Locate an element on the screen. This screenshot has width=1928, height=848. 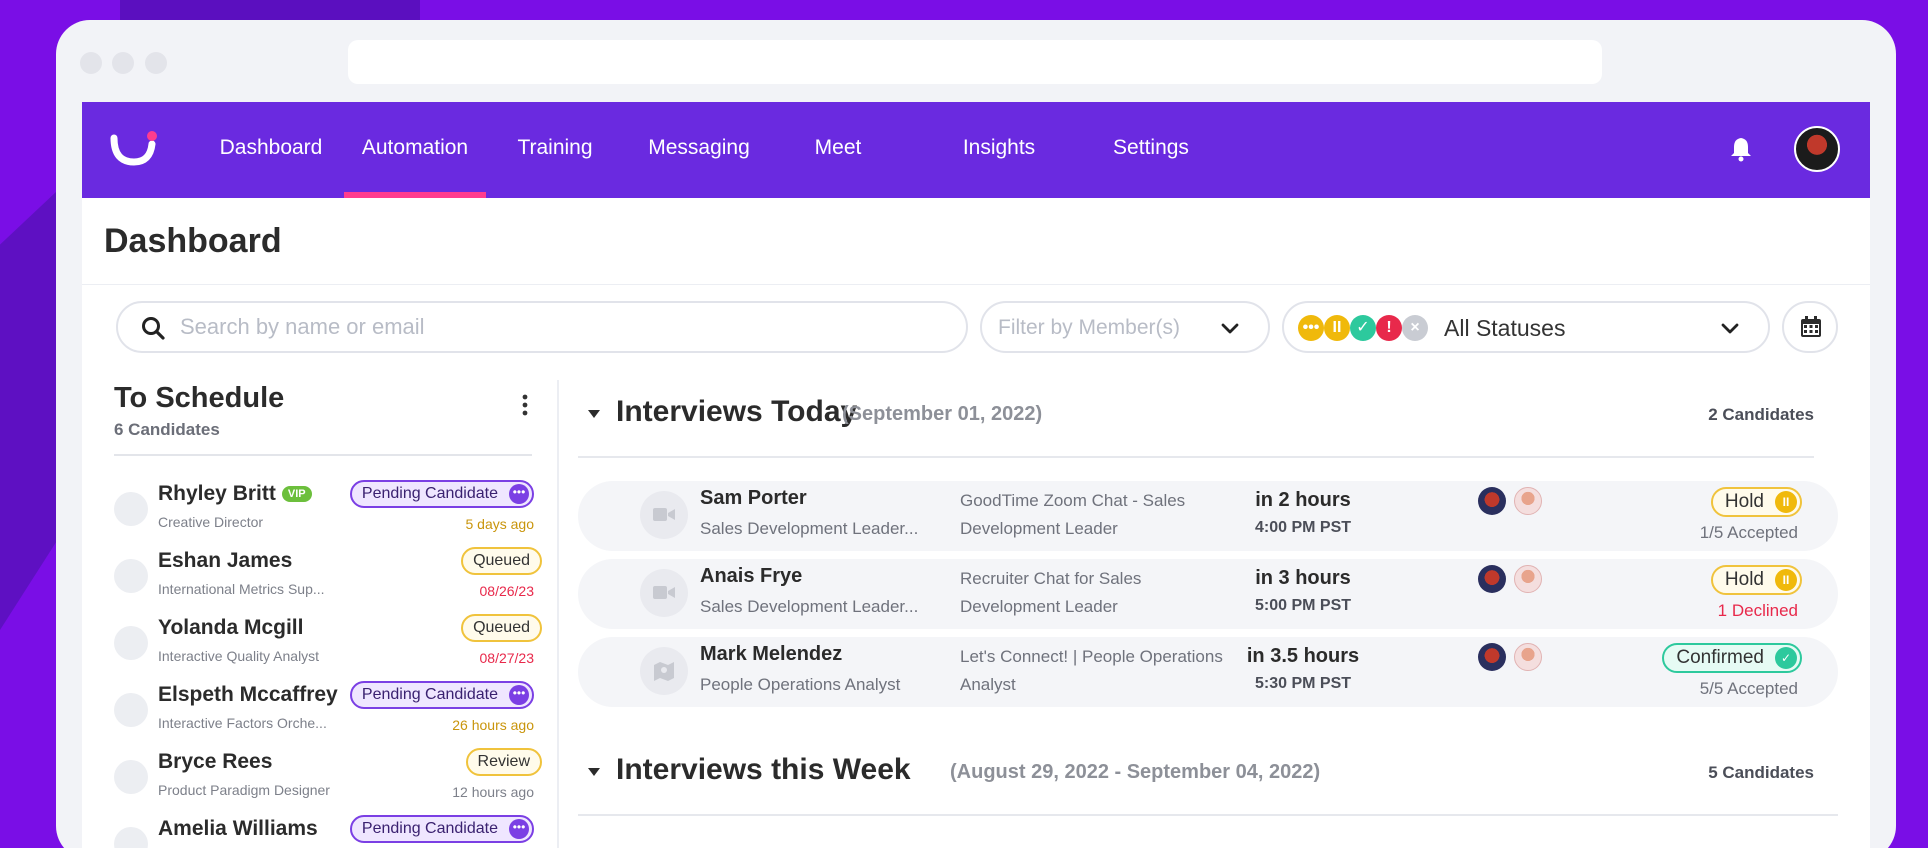
interviews-today-count: 2 Candidates is located at coordinates (1761, 414).